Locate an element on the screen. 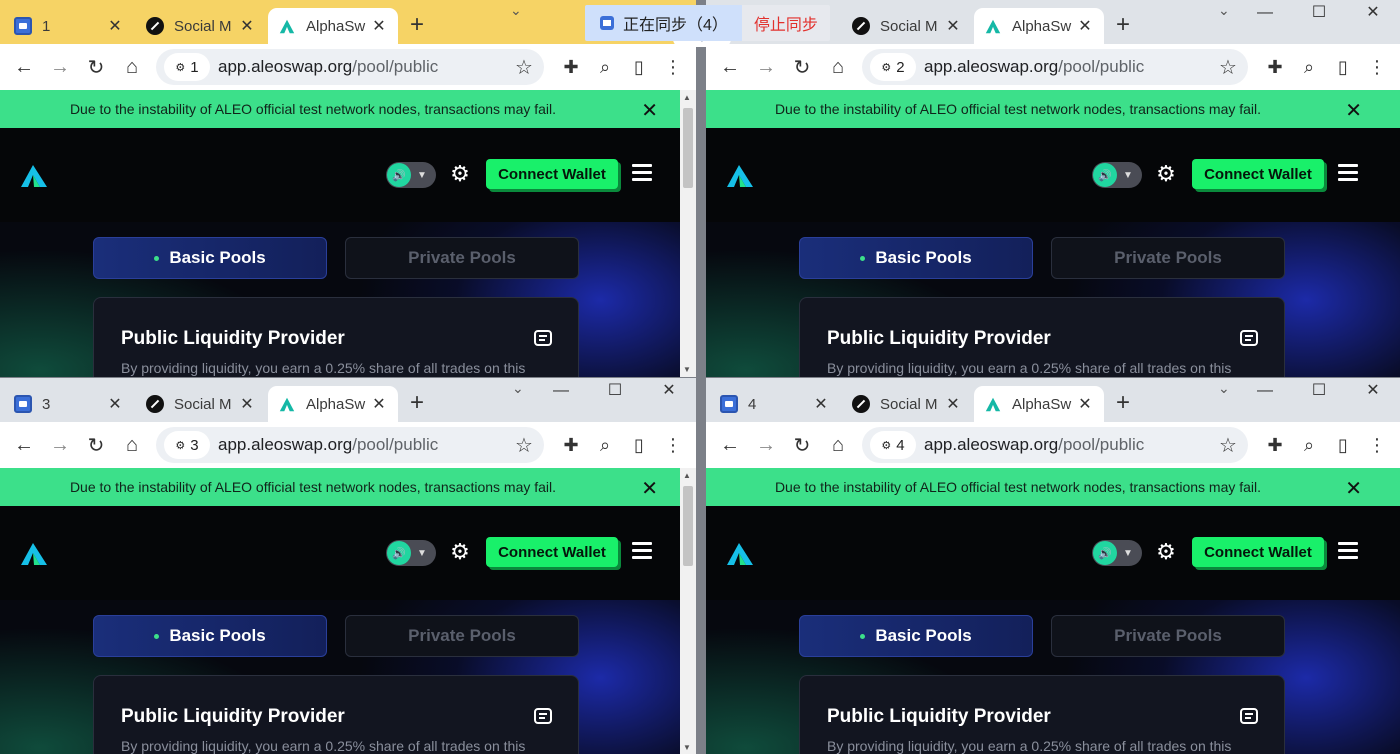 Image resolution: width=1400 pixels, height=754 pixels. close-window-icon: ✕ is located at coordinates (1373, 14).